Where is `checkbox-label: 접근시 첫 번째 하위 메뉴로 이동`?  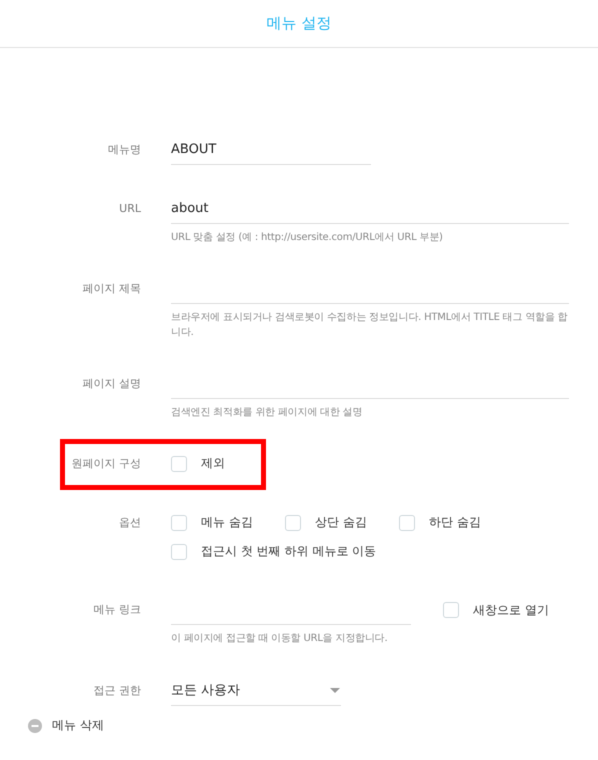
checkbox-label: 접근시 첫 번째 하위 메뉴로 이동 is located at coordinates (288, 551).